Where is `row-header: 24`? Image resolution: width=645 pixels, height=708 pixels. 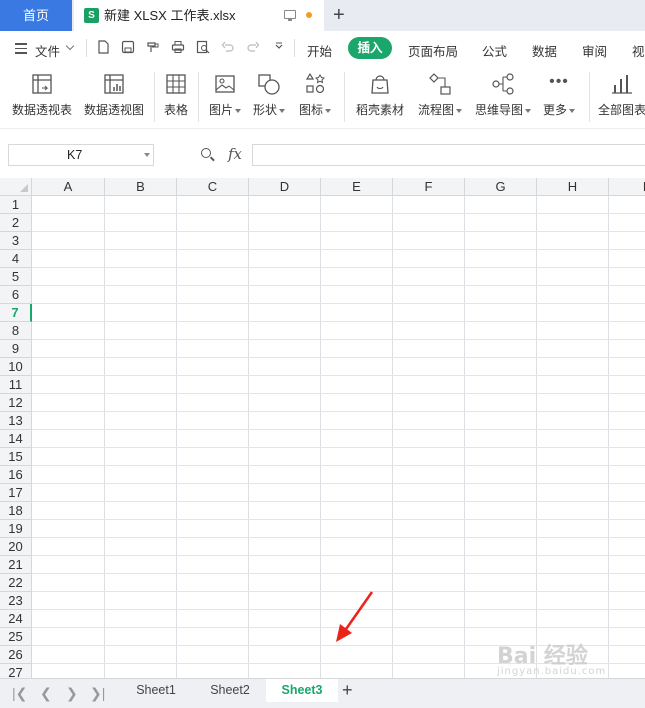
row-header: 24 is located at coordinates (16, 619).